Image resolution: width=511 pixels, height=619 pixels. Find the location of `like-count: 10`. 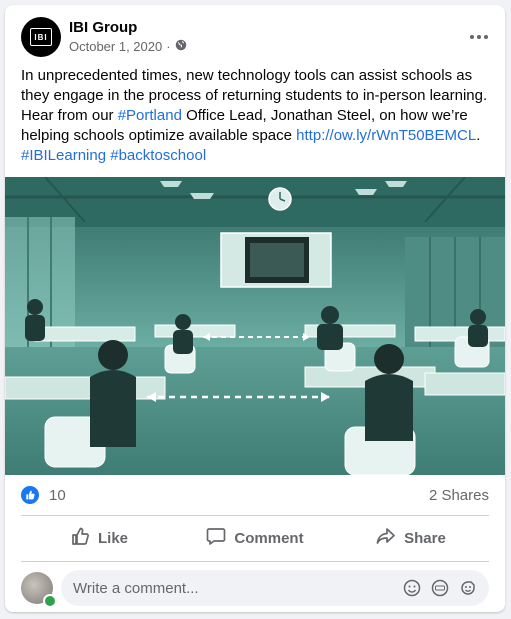

like-count: 10 is located at coordinates (57, 495).